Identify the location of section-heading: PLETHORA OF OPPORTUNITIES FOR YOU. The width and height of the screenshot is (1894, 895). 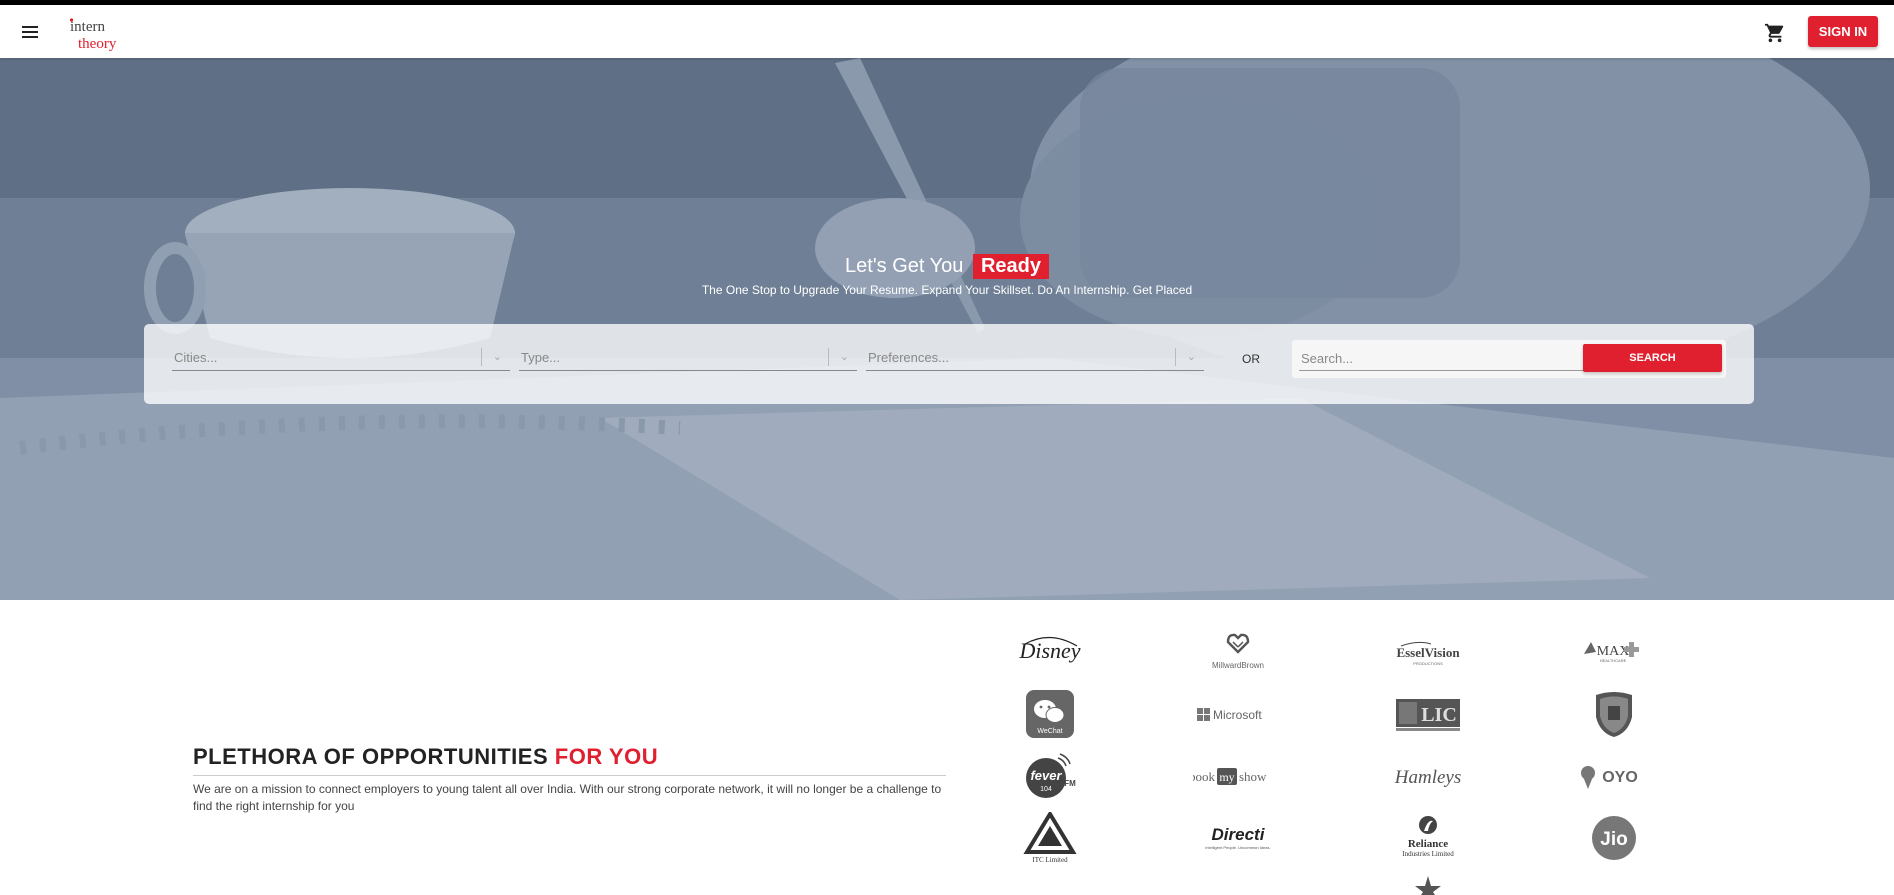
(425, 757).